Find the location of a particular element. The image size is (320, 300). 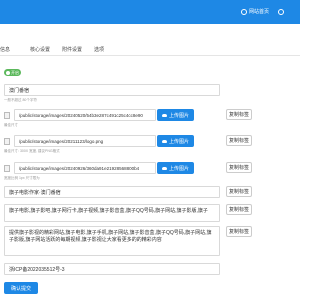

user-menu is located at coordinates (282, 11).